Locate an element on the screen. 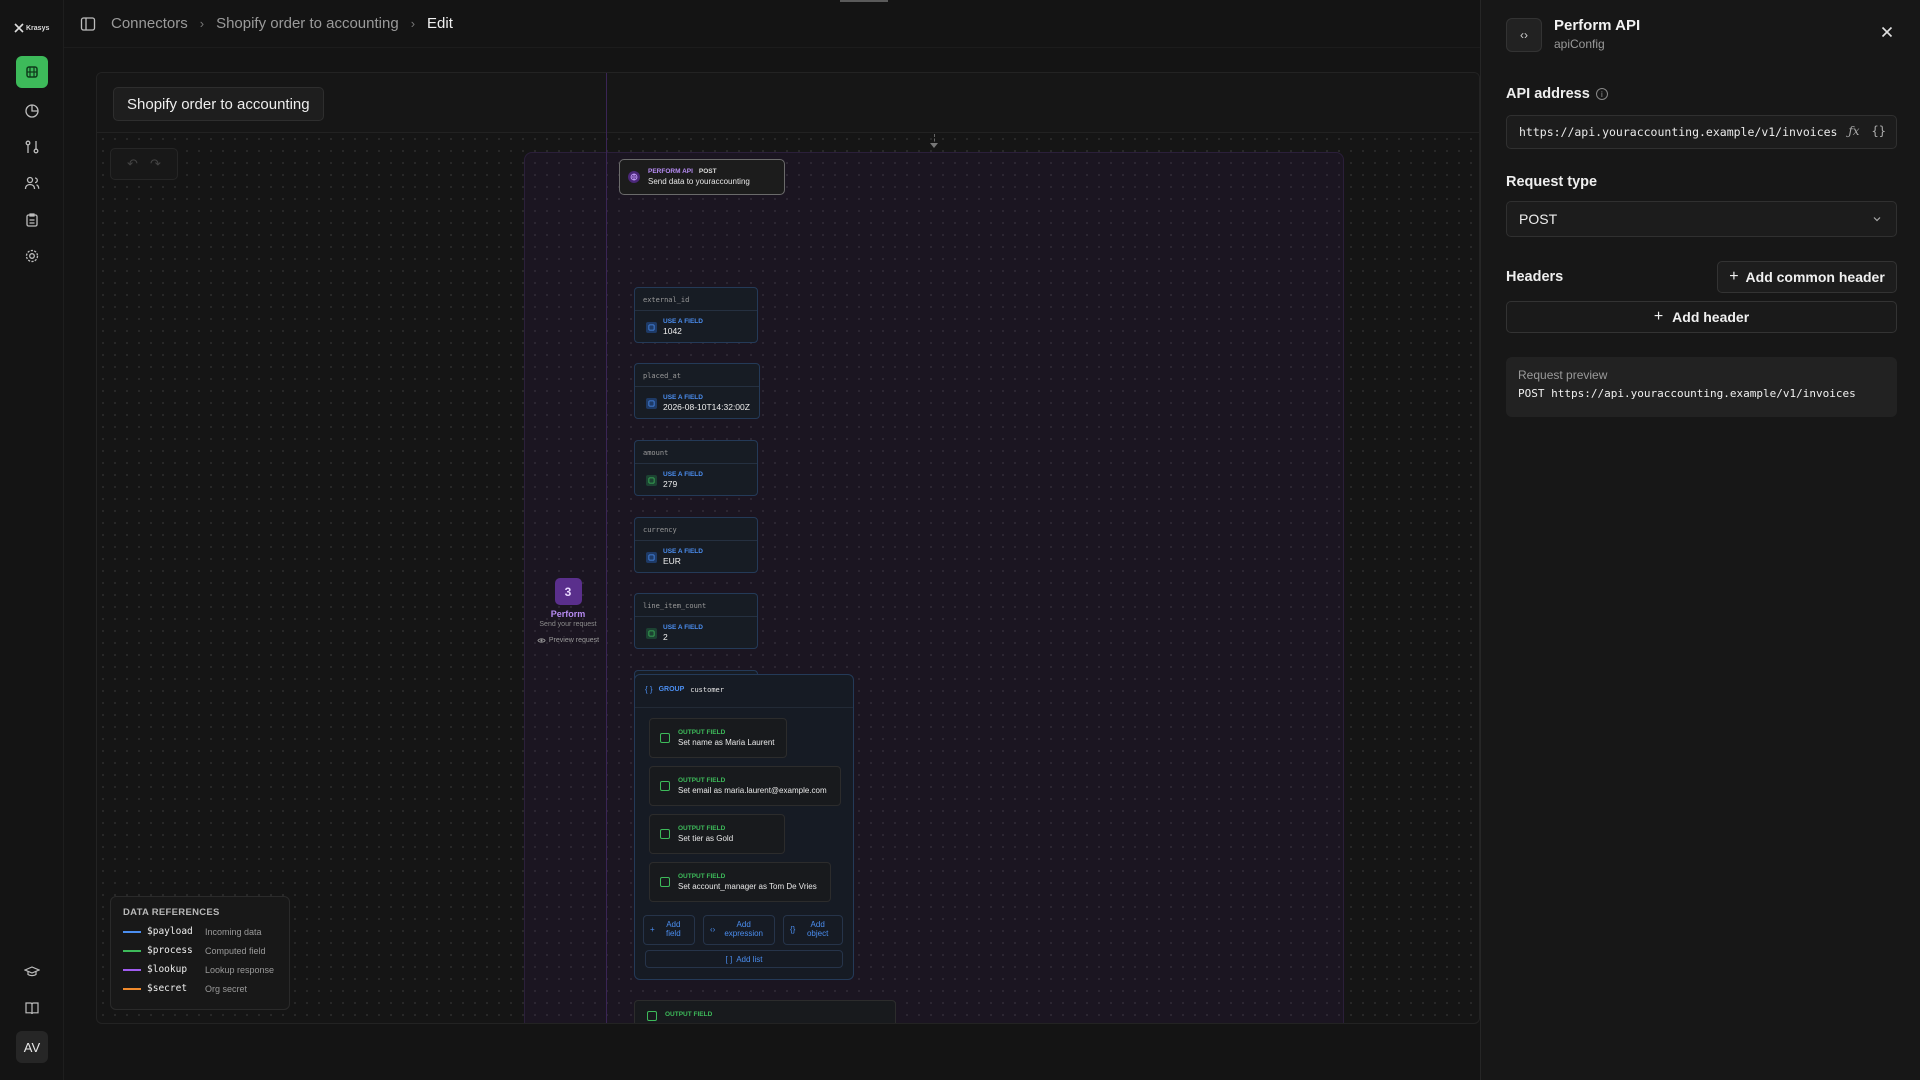 The width and height of the screenshot is (1920, 1080). add-expression-button: ‹› Add expression is located at coordinates (739, 930).